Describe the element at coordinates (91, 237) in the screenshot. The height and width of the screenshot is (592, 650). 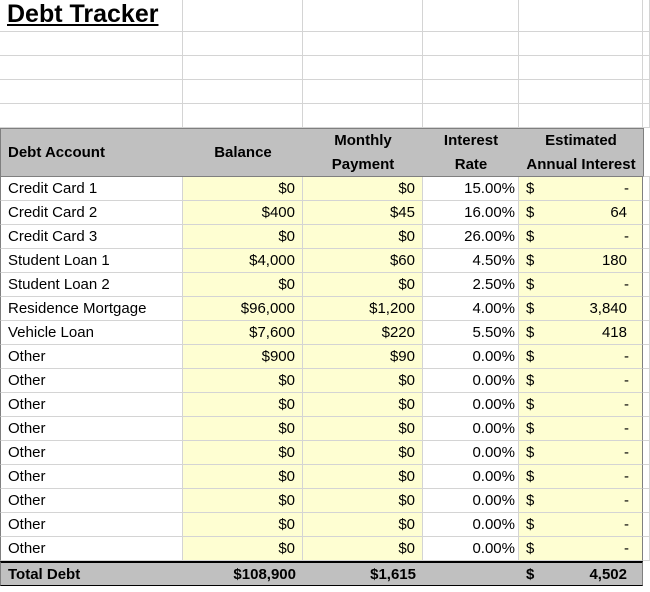
I see `debt-account-cell: Credit Card 3` at that location.